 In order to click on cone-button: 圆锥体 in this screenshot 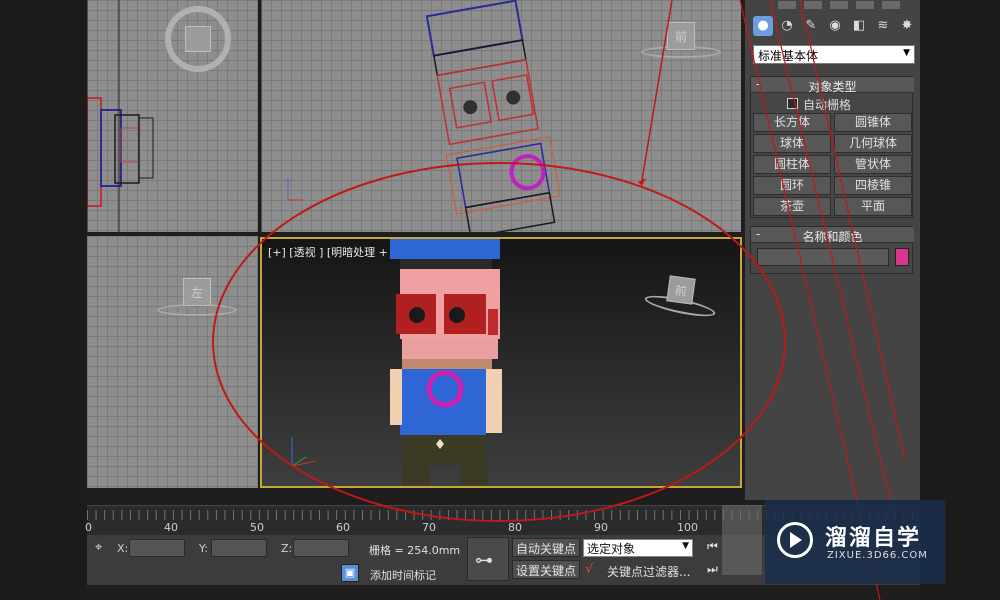, I will do `click(873, 122)`.